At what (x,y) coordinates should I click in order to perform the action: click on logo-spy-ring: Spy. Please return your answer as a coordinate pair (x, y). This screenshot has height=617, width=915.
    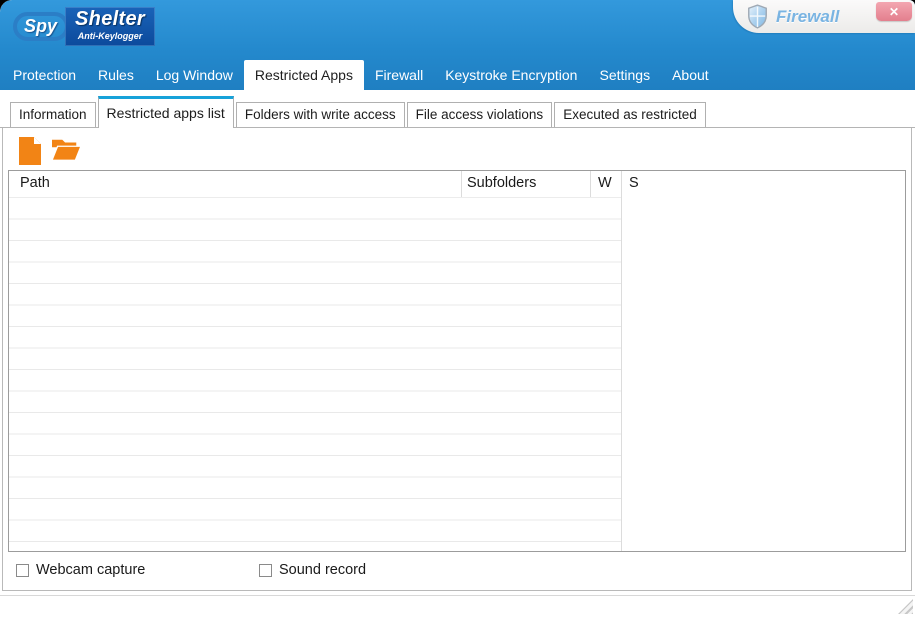
    Looking at the image, I should click on (41, 26).